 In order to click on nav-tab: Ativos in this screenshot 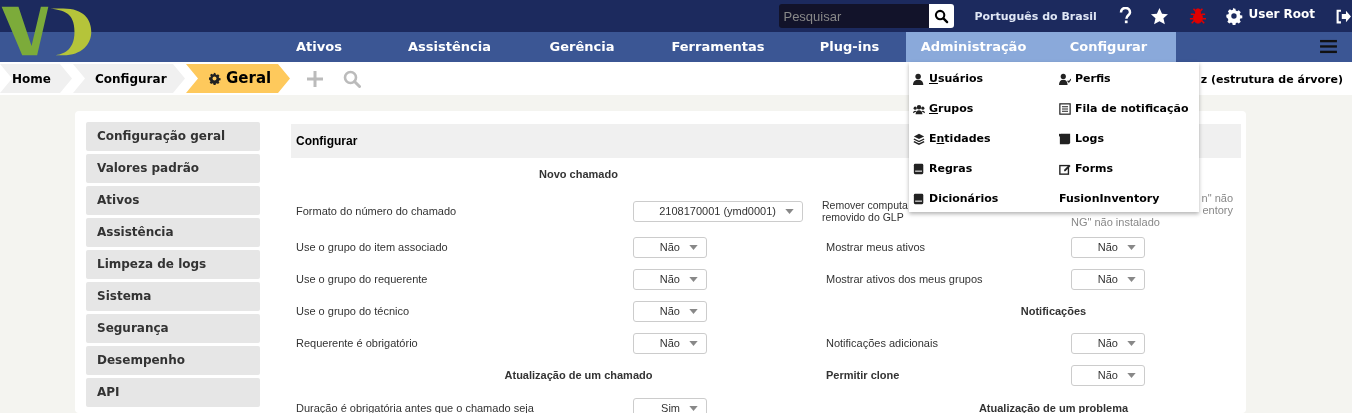, I will do `click(319, 47)`.